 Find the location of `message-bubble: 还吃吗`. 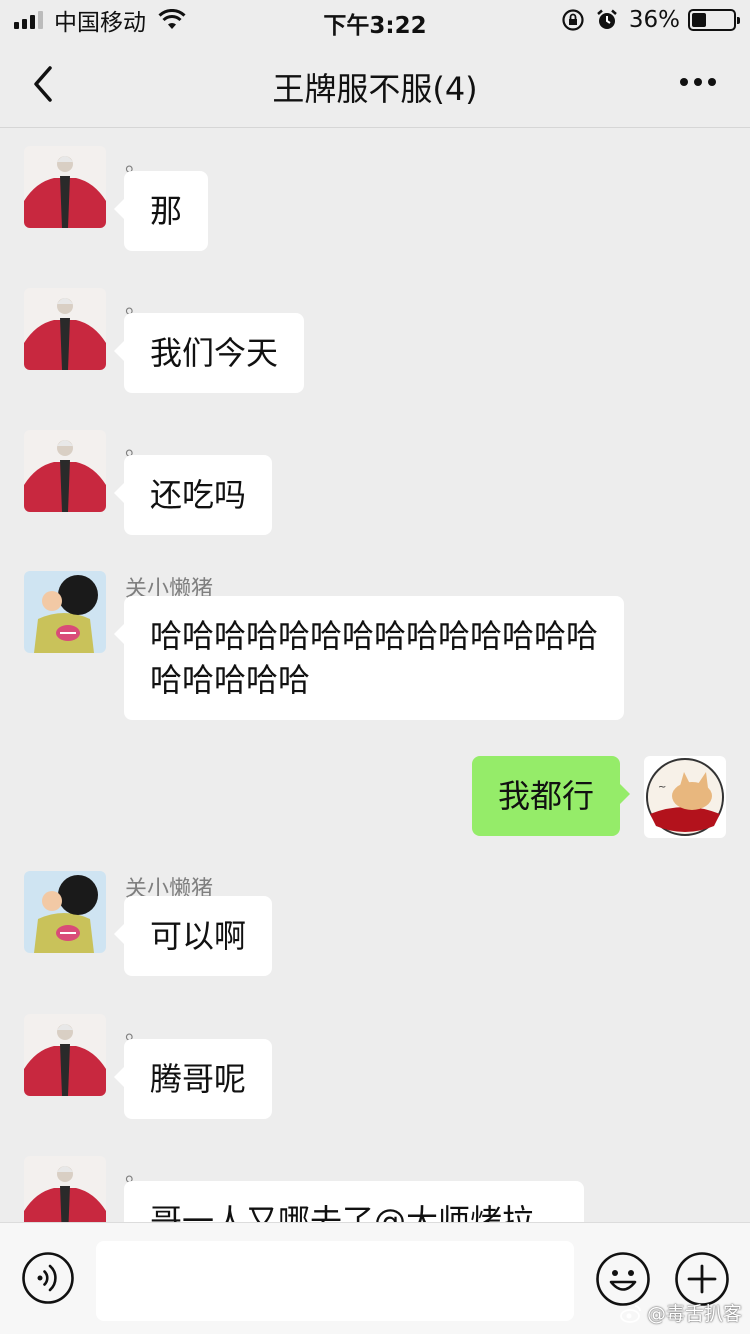

message-bubble: 还吃吗 is located at coordinates (193, 495).